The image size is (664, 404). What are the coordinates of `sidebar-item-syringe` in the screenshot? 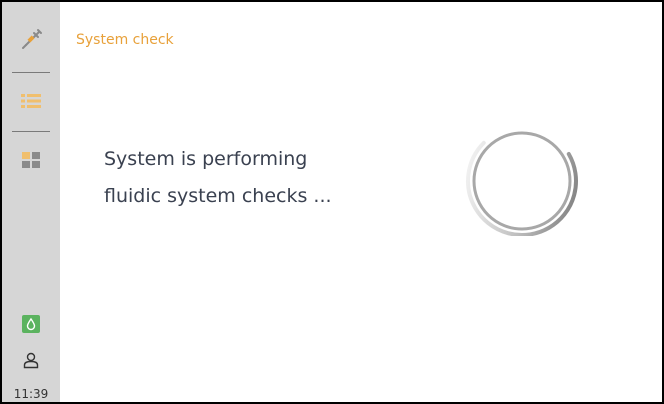 It's located at (31, 40).